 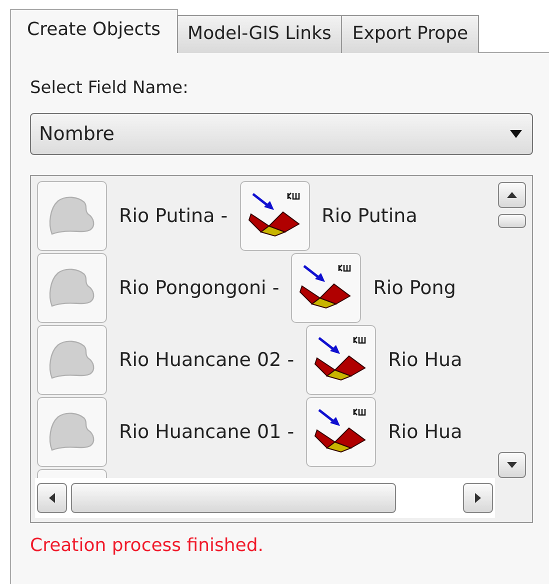 I want to click on caret-icon, so click(x=516, y=134).